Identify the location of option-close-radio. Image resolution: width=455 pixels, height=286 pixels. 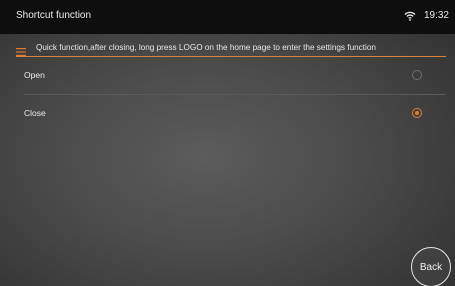
(417, 113).